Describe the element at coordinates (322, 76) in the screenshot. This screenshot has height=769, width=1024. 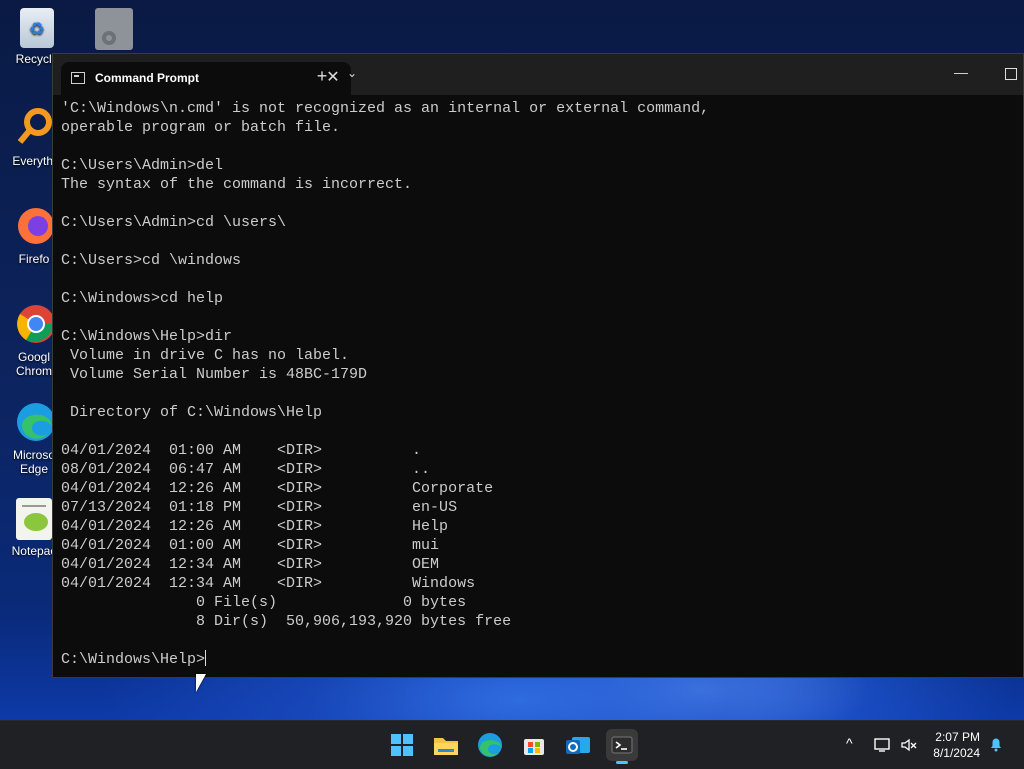
I see `new-tab-button: +` at that location.